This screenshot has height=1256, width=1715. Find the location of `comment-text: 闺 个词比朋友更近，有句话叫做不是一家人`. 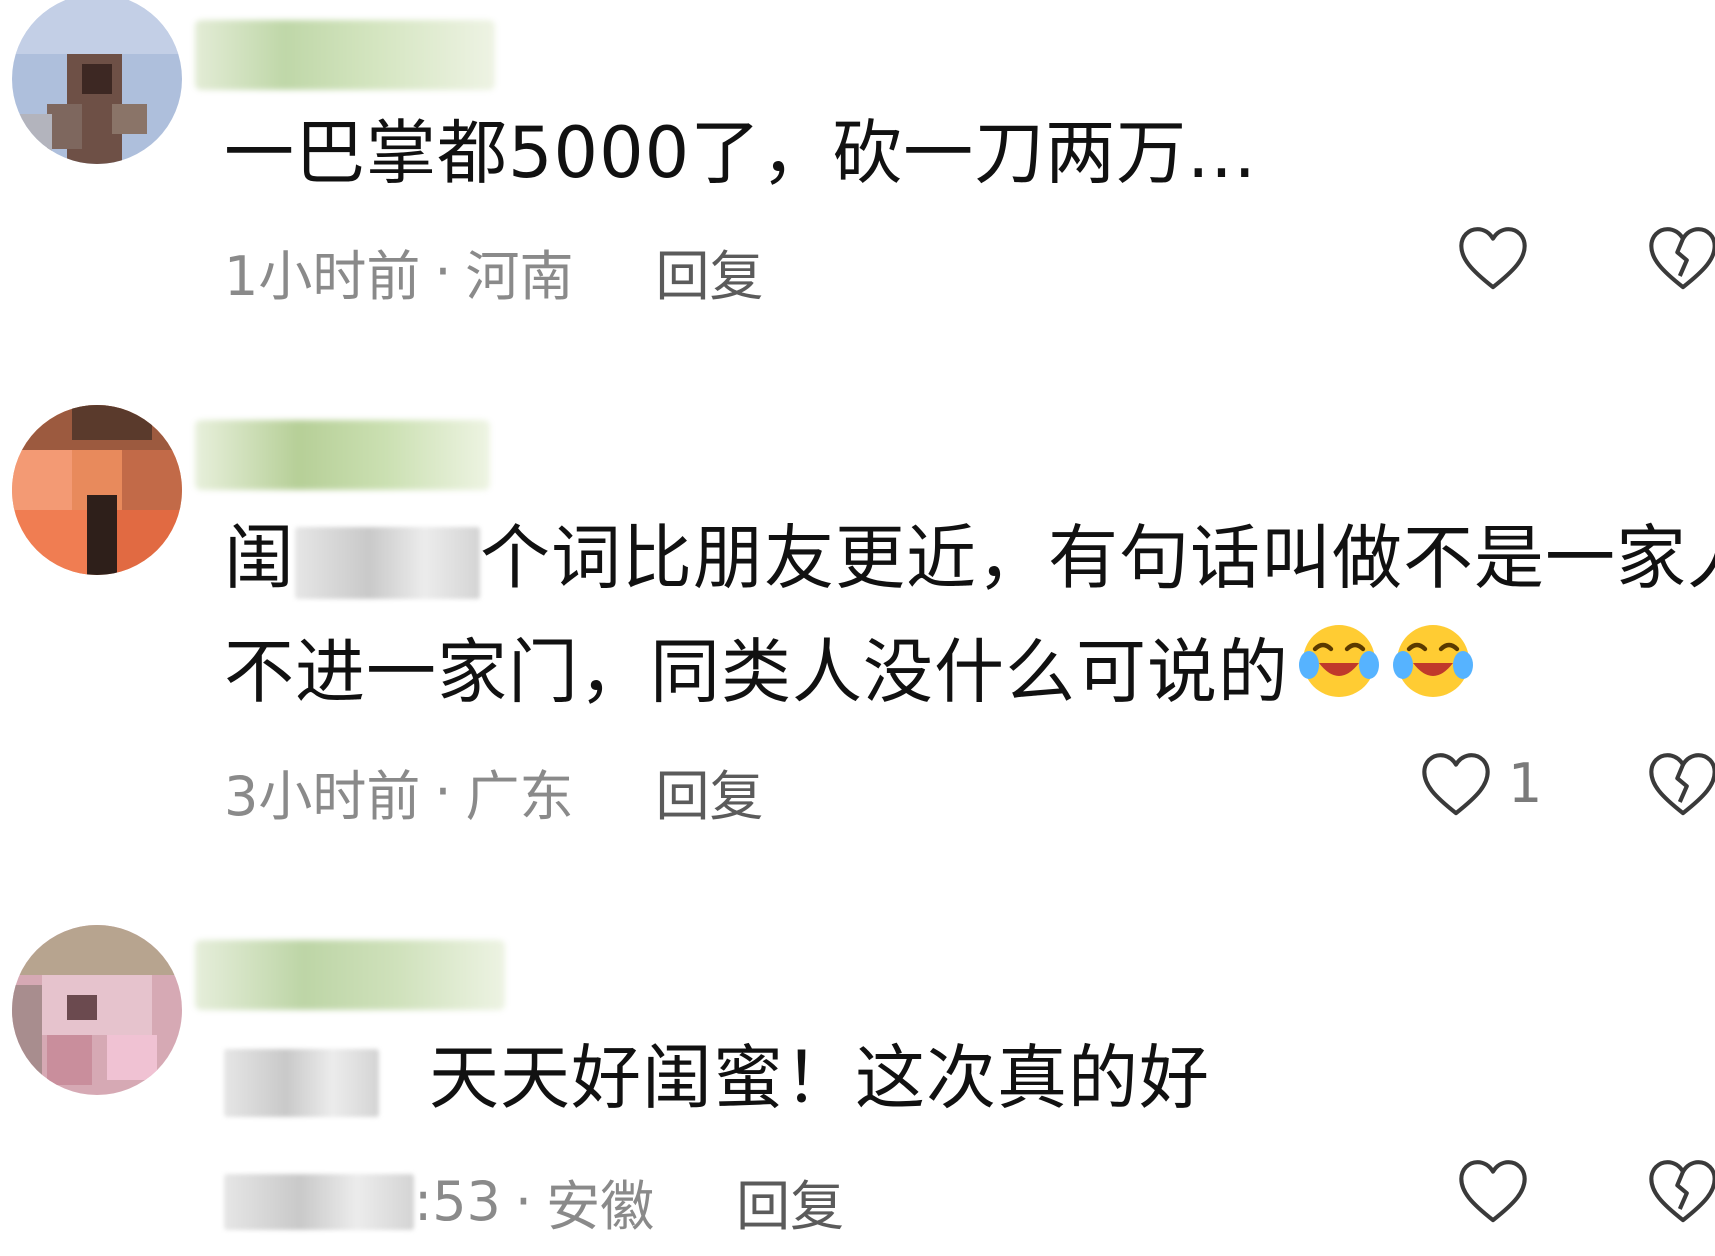

comment-text: 闺 个词比朋友更近，有句话叫做不是一家人 is located at coordinates (969, 558).